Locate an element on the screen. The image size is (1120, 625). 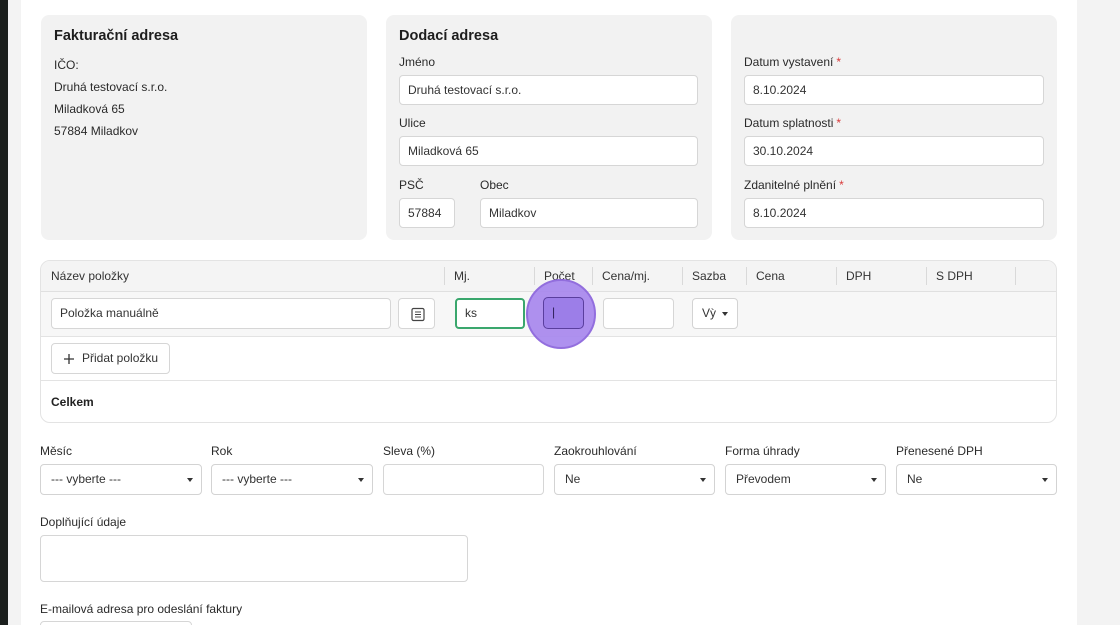
delivery-name-label: Jméno is located at coordinates (417, 62).